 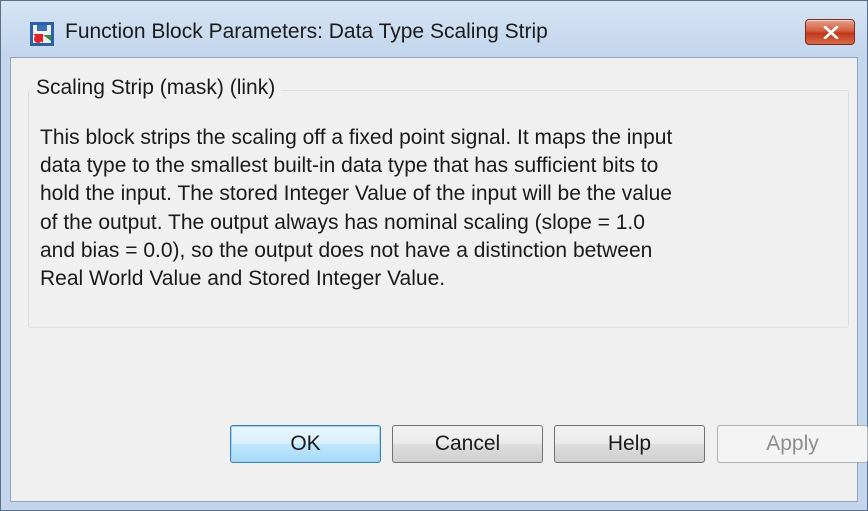 What do you see at coordinates (42, 34) in the screenshot?
I see `simulink-block-icon` at bounding box center [42, 34].